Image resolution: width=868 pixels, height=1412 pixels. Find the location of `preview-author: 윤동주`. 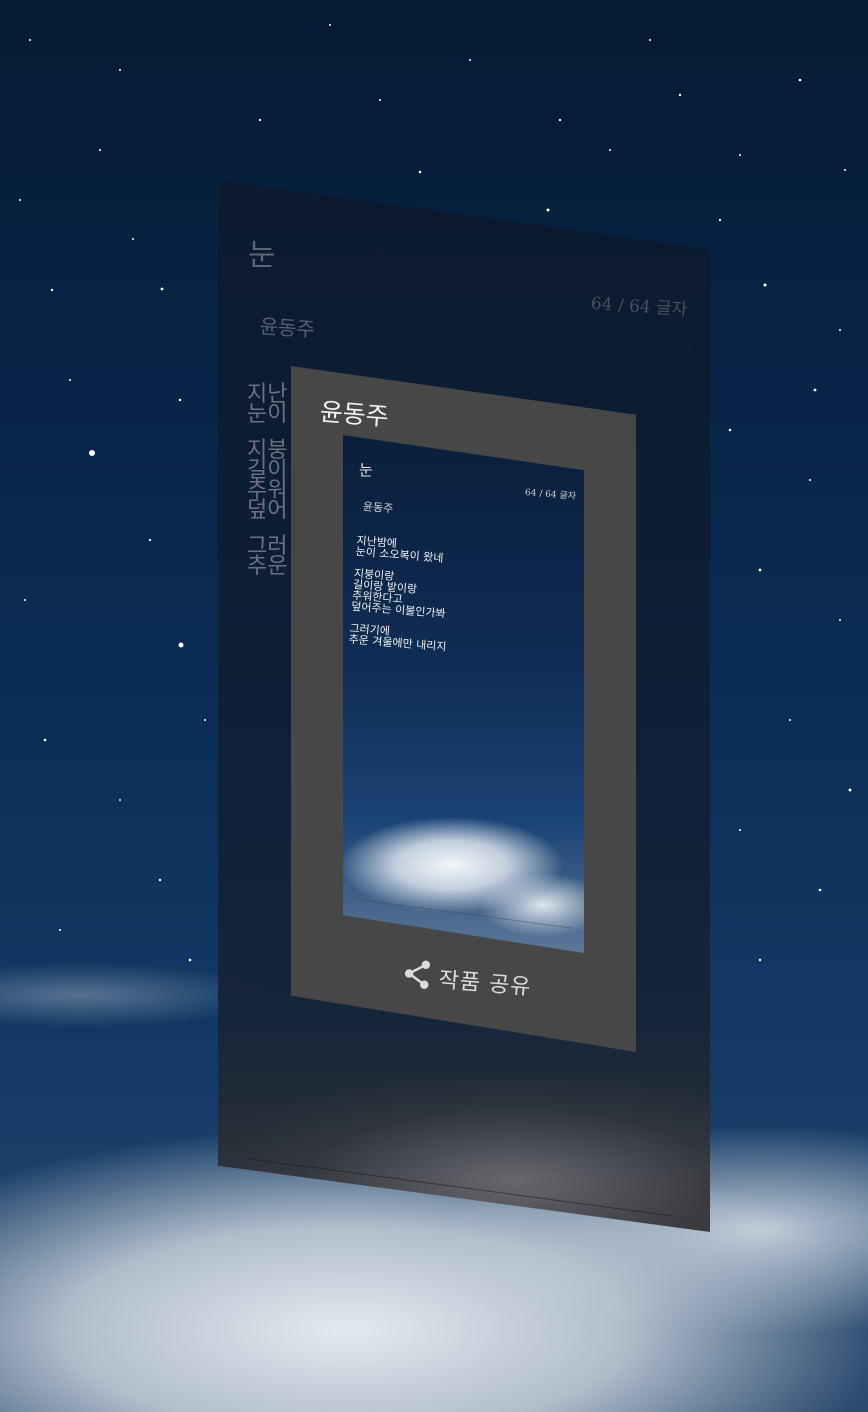

preview-author: 윤동주 is located at coordinates (378, 508).